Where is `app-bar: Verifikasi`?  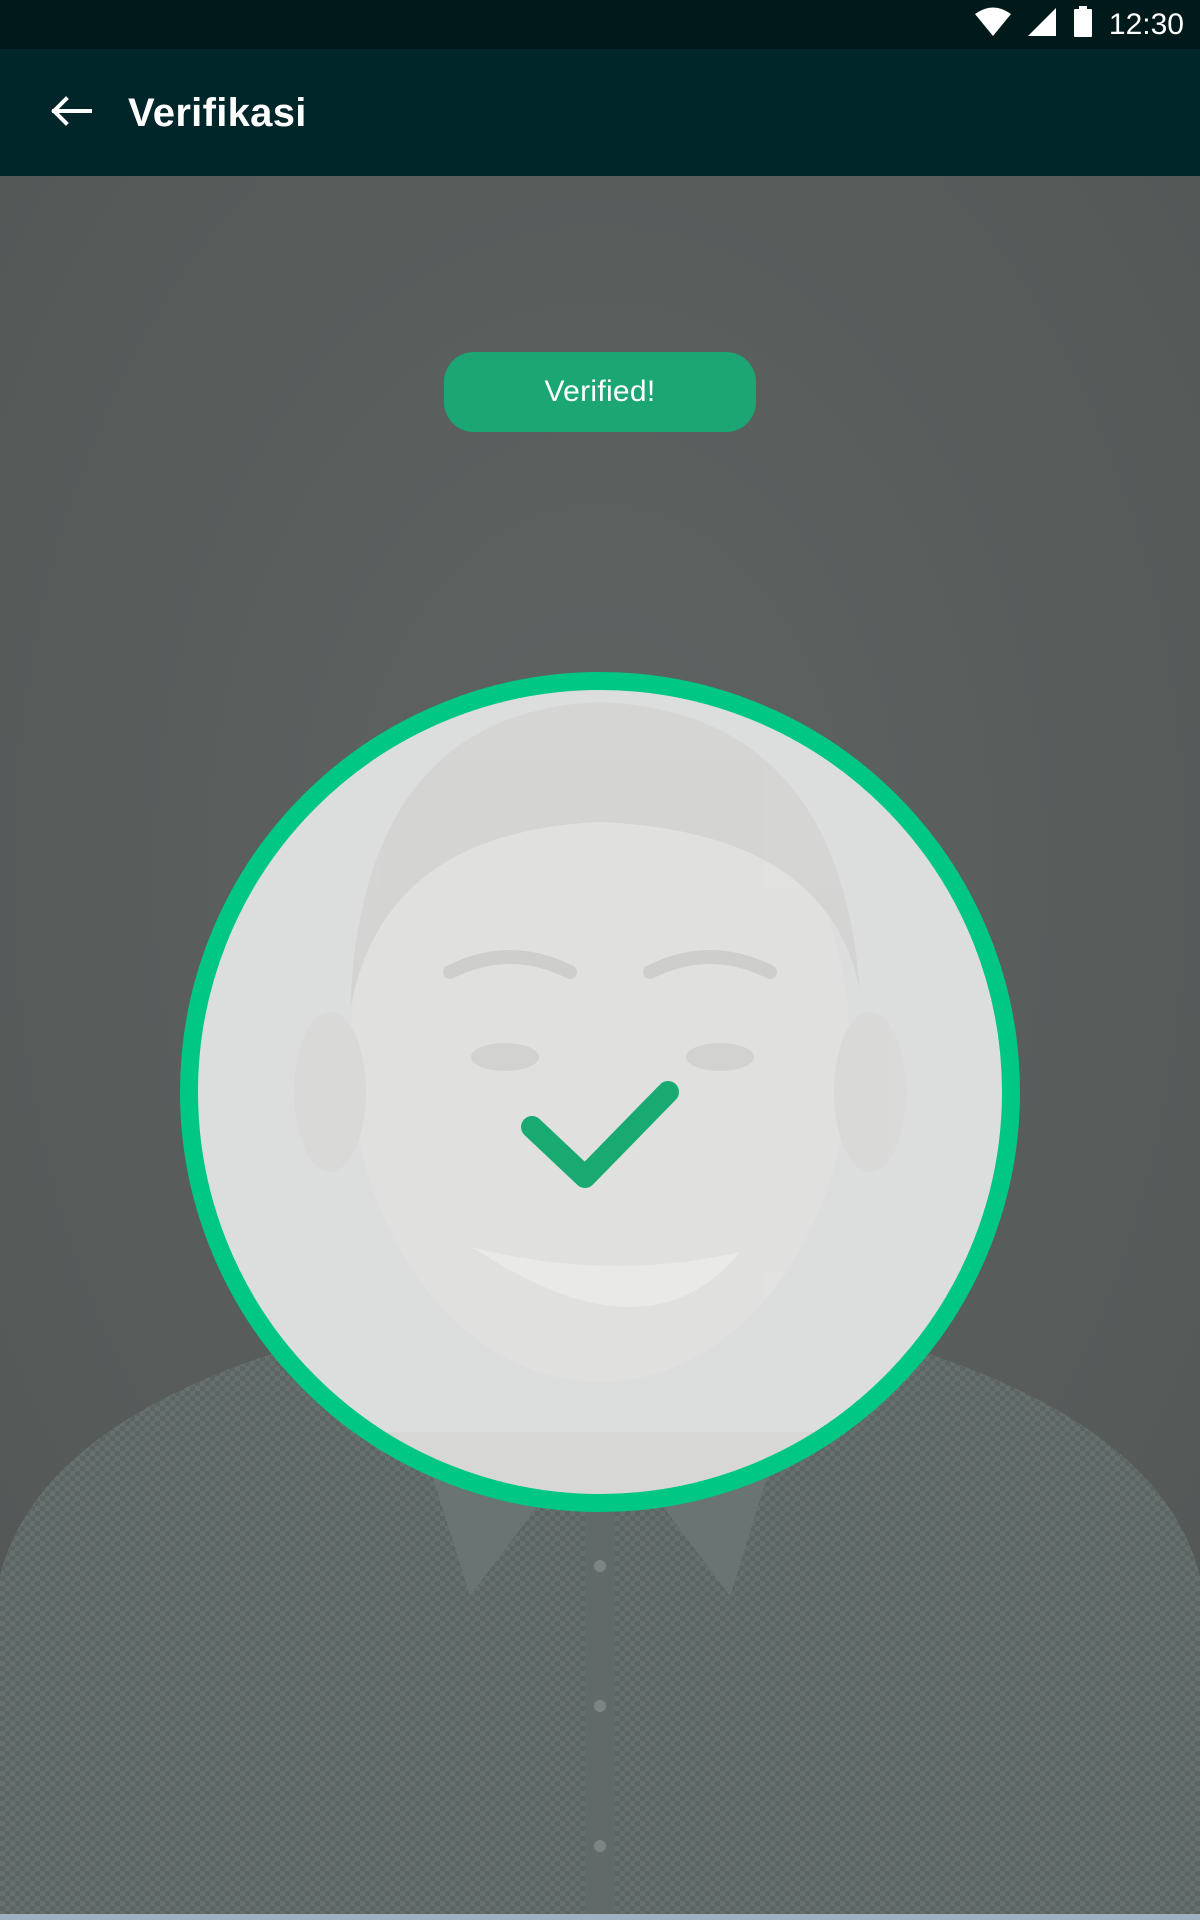
app-bar: Verifikasi is located at coordinates (600, 112).